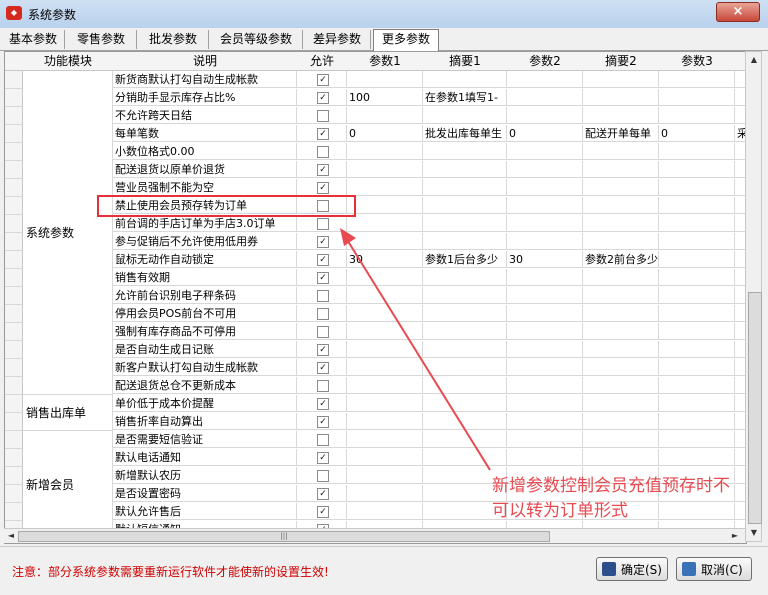 This screenshot has height=595, width=768. What do you see at coordinates (609, 569) in the screenshot?
I see `save-disk-icon` at bounding box center [609, 569].